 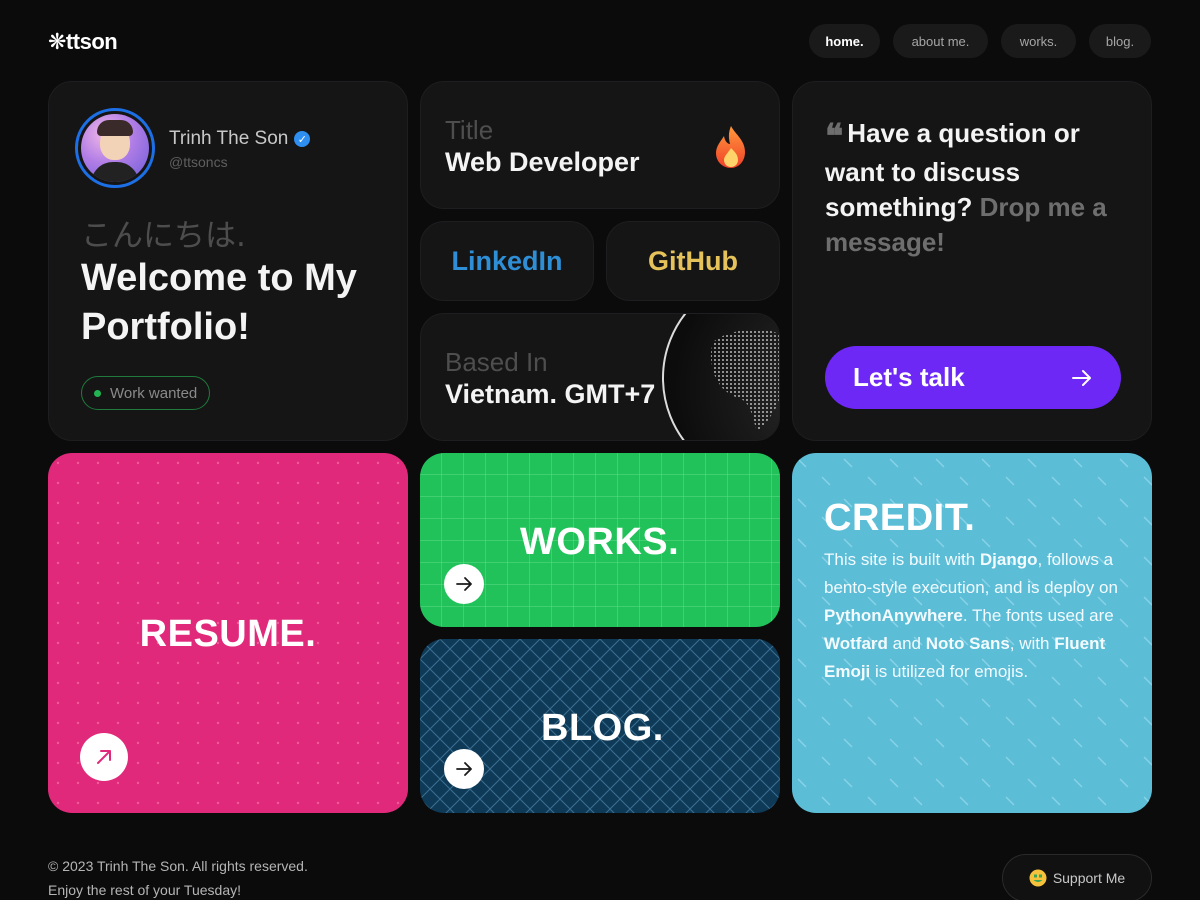 What do you see at coordinates (967, 643) in the screenshot?
I see `credit-noto-sans: Noto Sans` at bounding box center [967, 643].